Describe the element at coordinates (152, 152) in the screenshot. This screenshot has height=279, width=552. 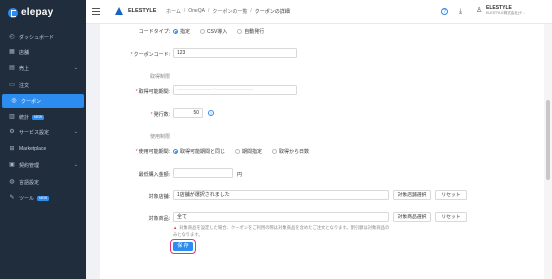
I see `use-period-label: *使用可能期間:` at that location.